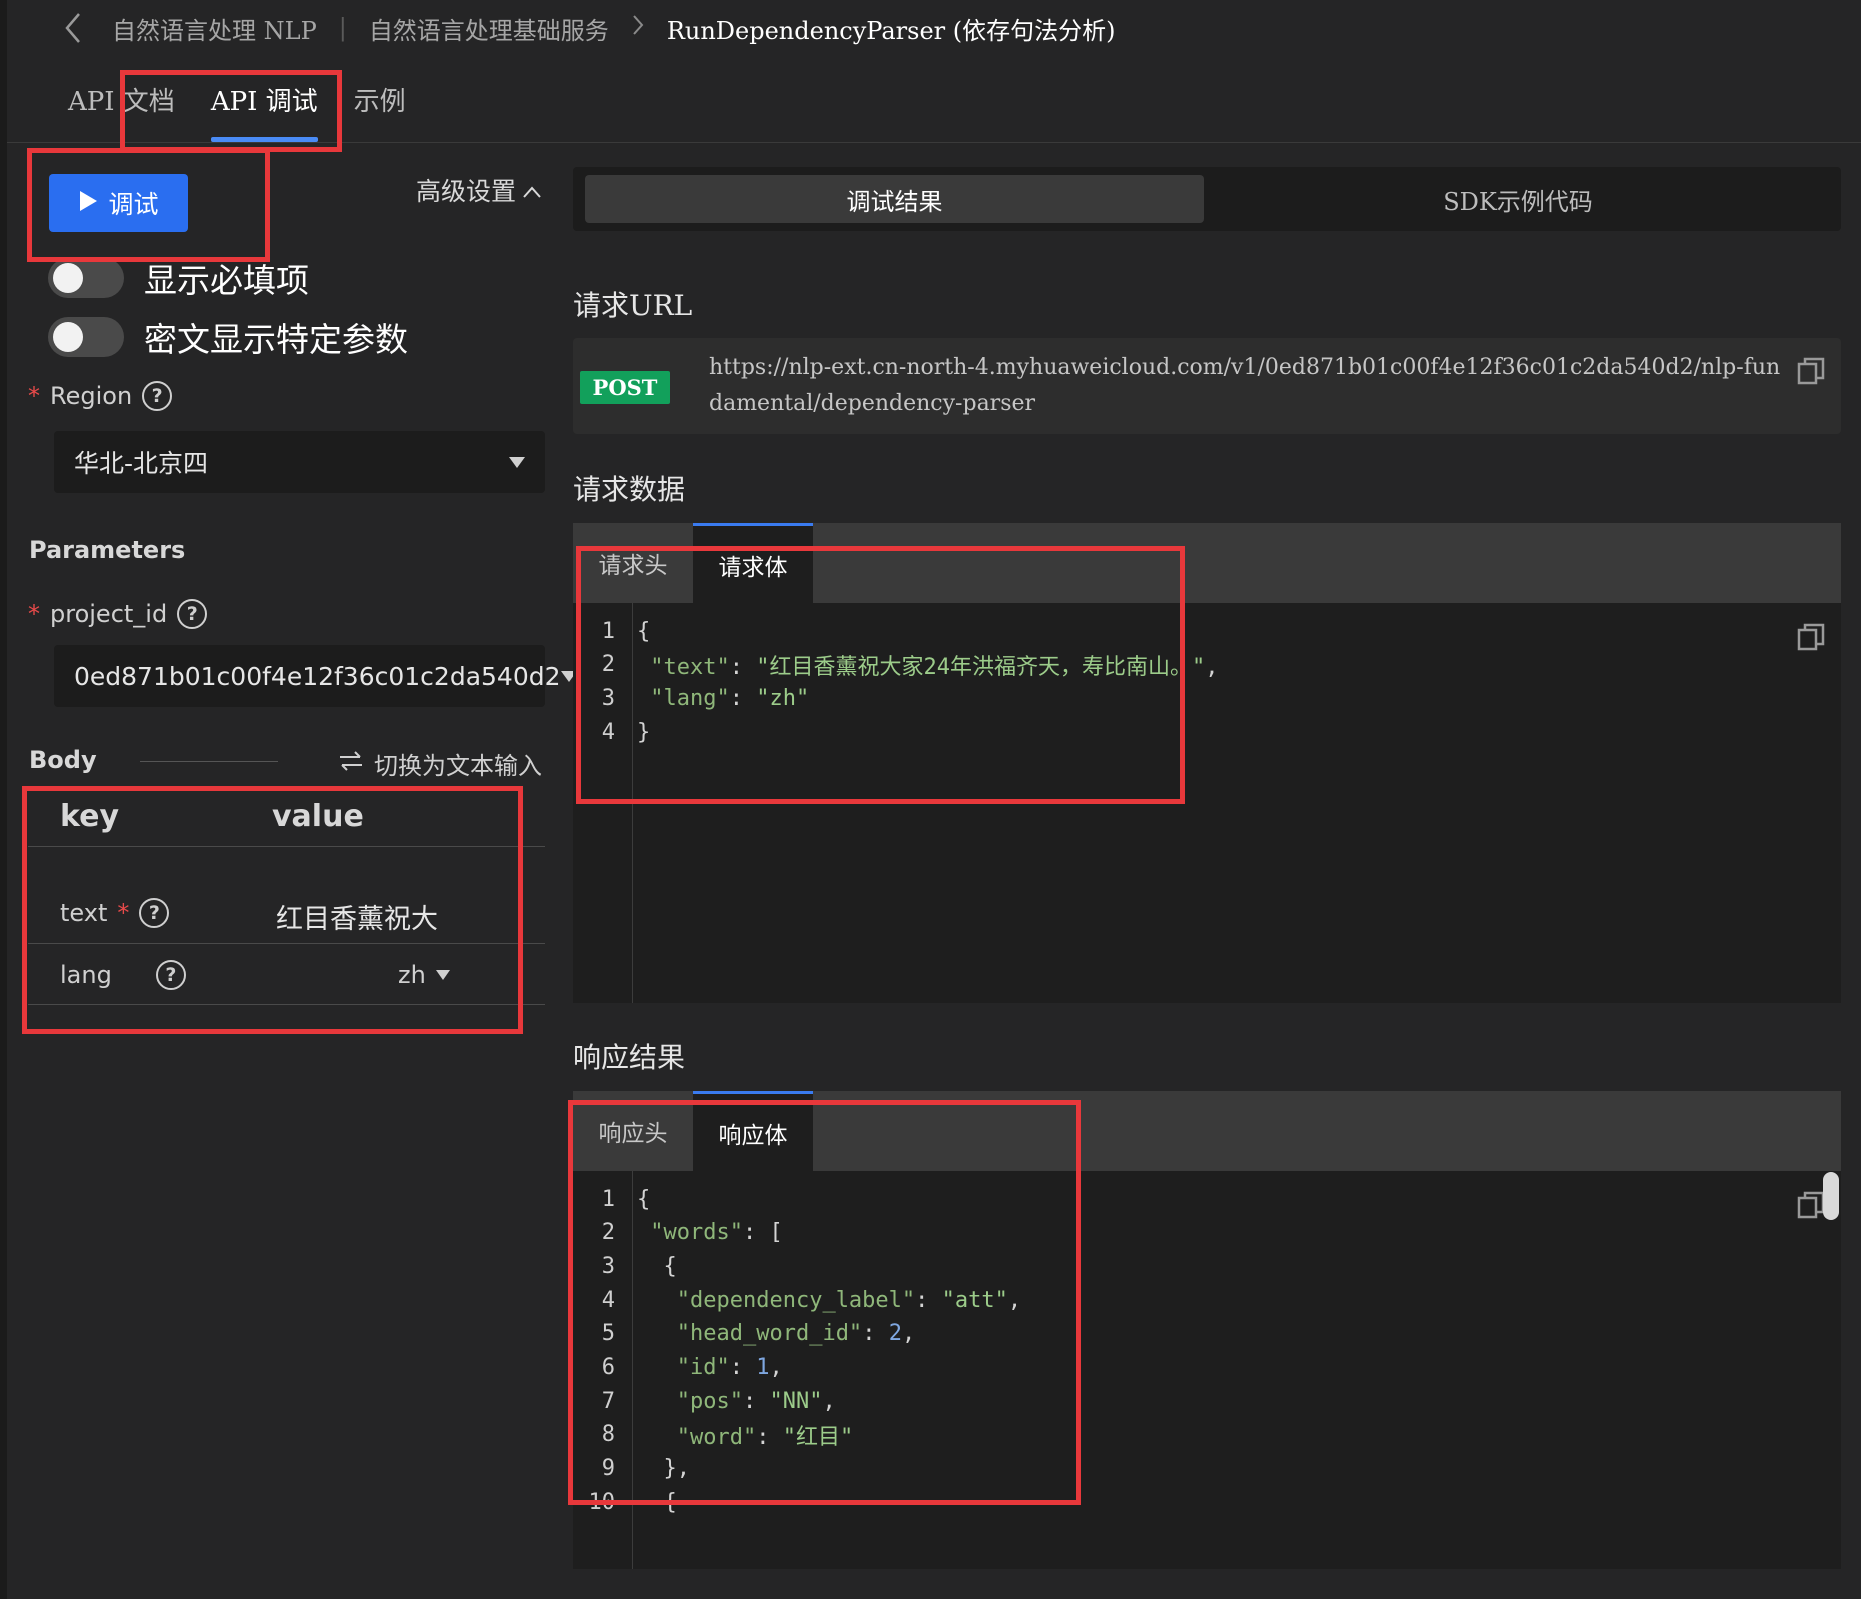 The width and height of the screenshot is (1861, 1599). Describe the element at coordinates (209, 761) in the screenshot. I see `body-divider` at that location.